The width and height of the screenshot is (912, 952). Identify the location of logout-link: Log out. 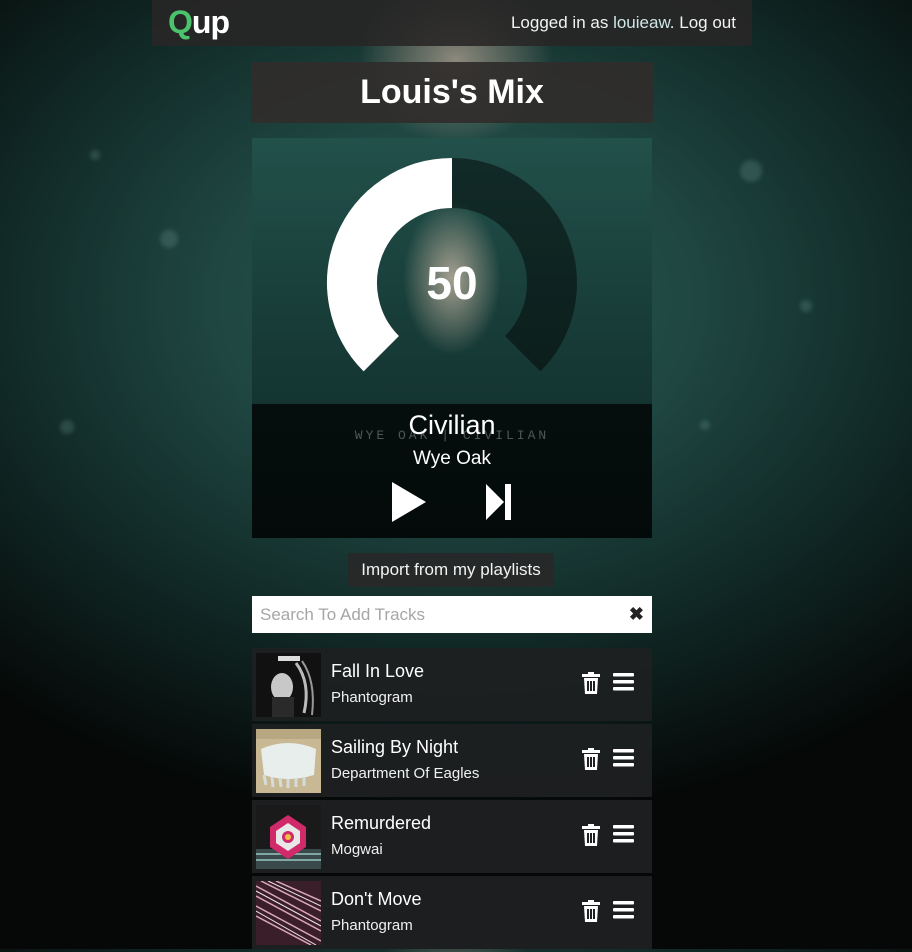
(707, 22).